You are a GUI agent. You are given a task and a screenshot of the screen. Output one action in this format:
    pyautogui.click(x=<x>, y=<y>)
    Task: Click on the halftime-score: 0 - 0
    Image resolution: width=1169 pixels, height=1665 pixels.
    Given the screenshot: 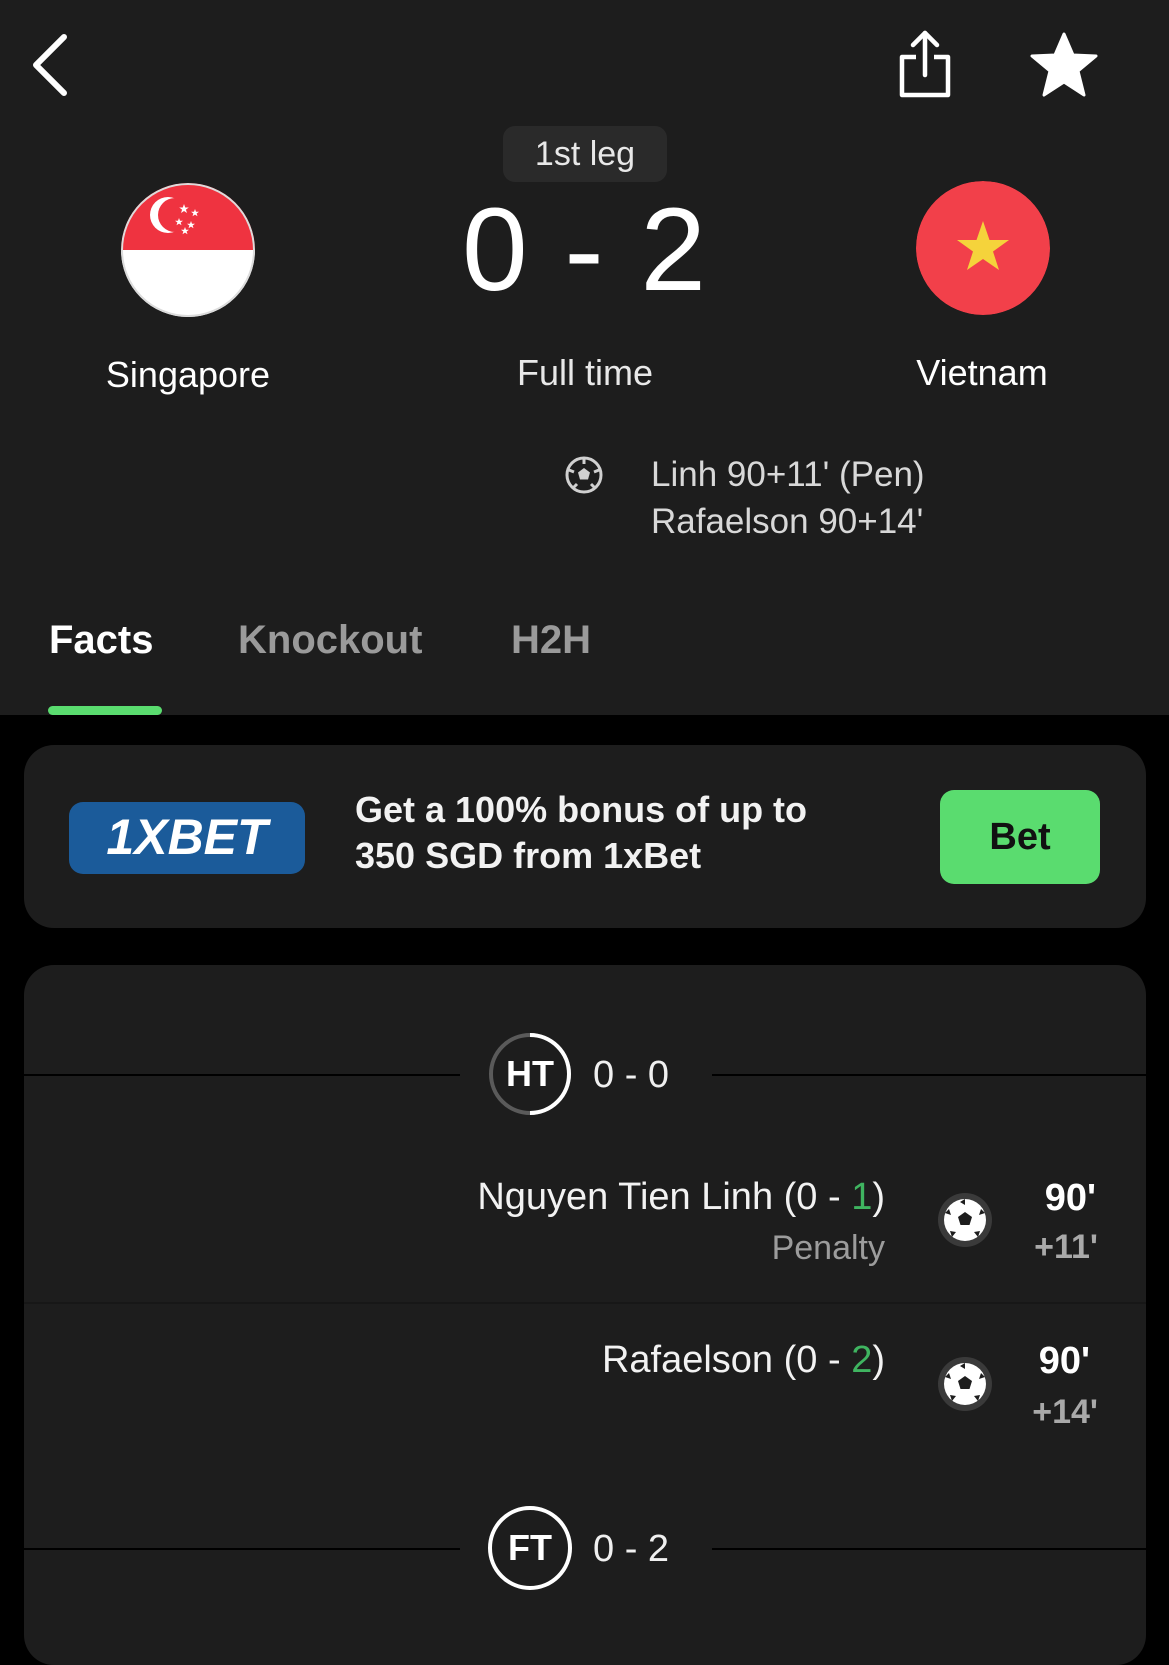 What is the action you would take?
    pyautogui.click(x=631, y=1075)
    